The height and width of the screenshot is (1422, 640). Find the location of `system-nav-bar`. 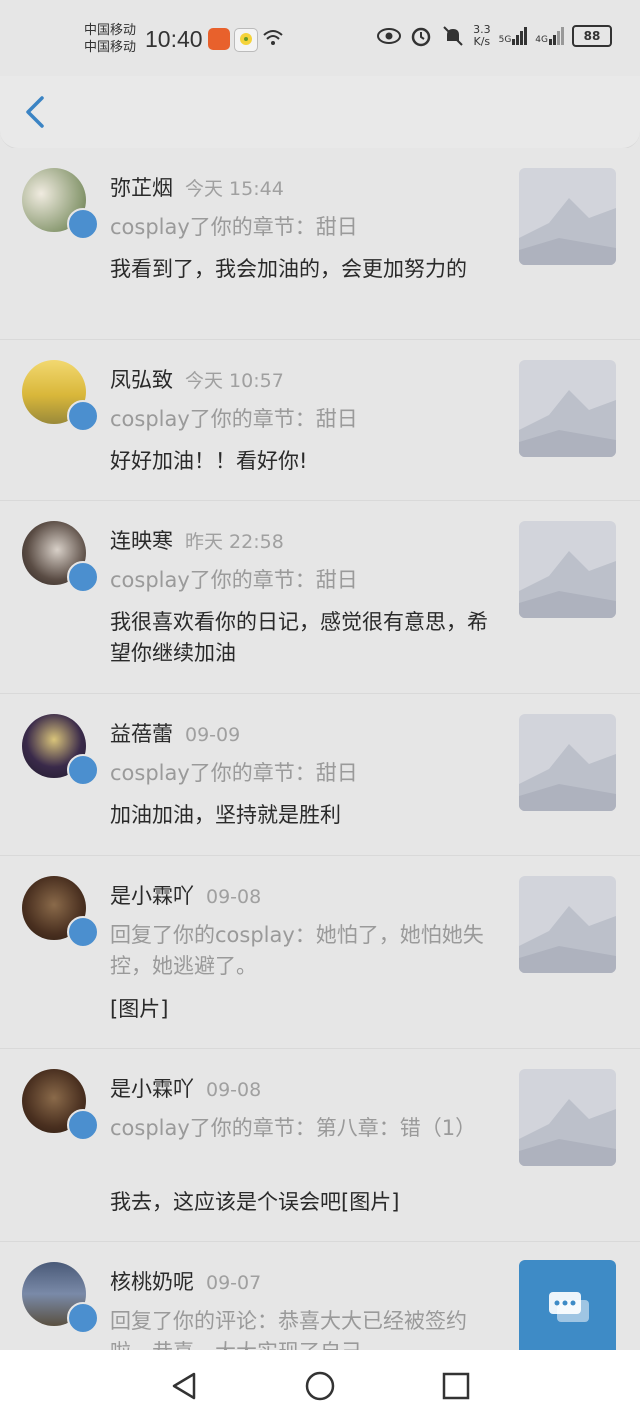

system-nav-bar is located at coordinates (320, 1386).